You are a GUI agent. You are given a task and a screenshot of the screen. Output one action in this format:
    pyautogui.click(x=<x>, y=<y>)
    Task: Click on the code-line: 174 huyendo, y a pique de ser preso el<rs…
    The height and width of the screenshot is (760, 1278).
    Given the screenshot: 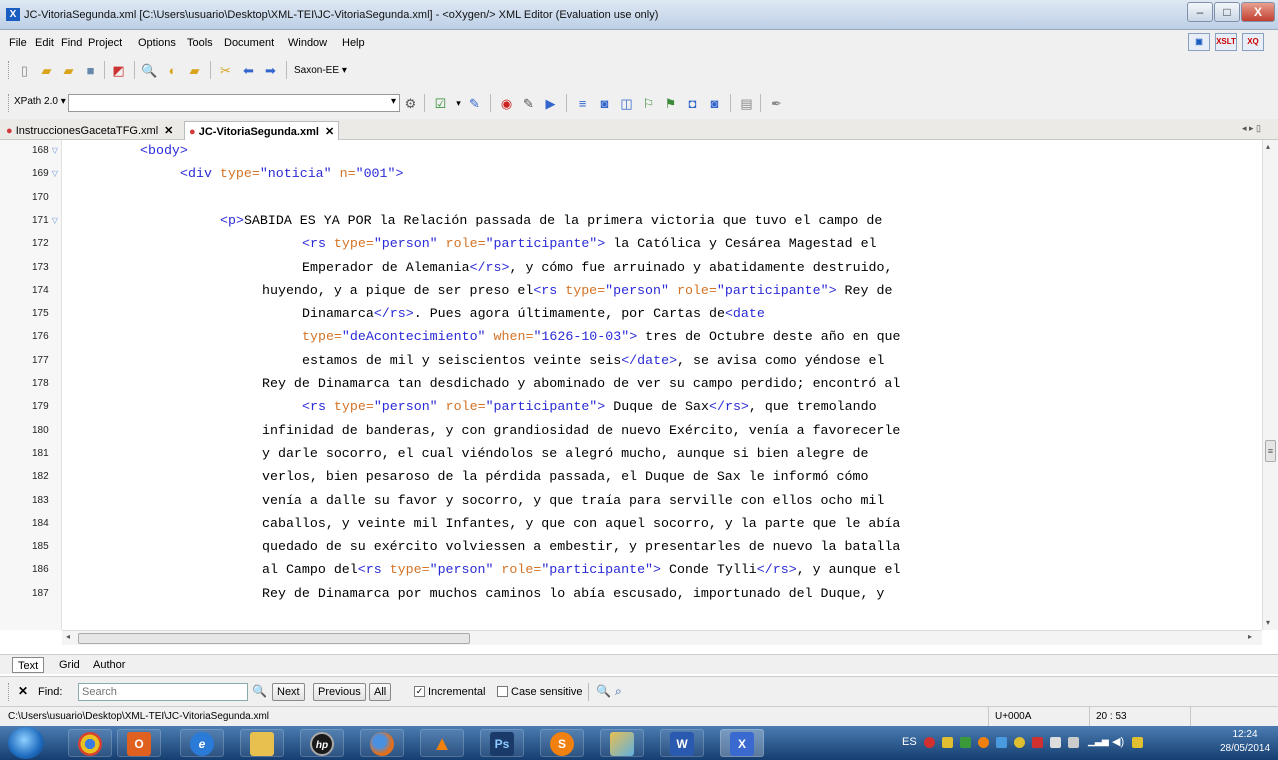 What is the action you would take?
    pyautogui.click(x=631, y=291)
    